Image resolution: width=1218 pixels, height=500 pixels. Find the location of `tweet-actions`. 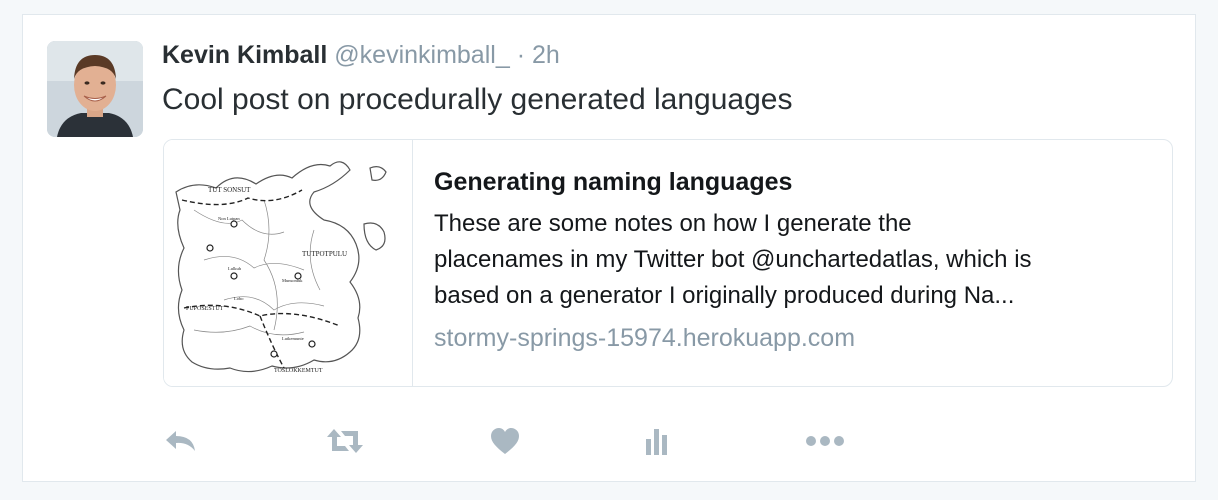

tweet-actions is located at coordinates (609, 441).